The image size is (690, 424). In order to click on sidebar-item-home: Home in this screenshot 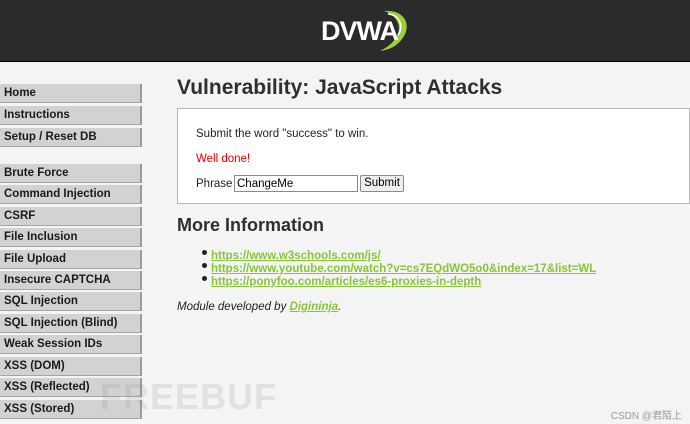, I will do `click(71, 93)`.